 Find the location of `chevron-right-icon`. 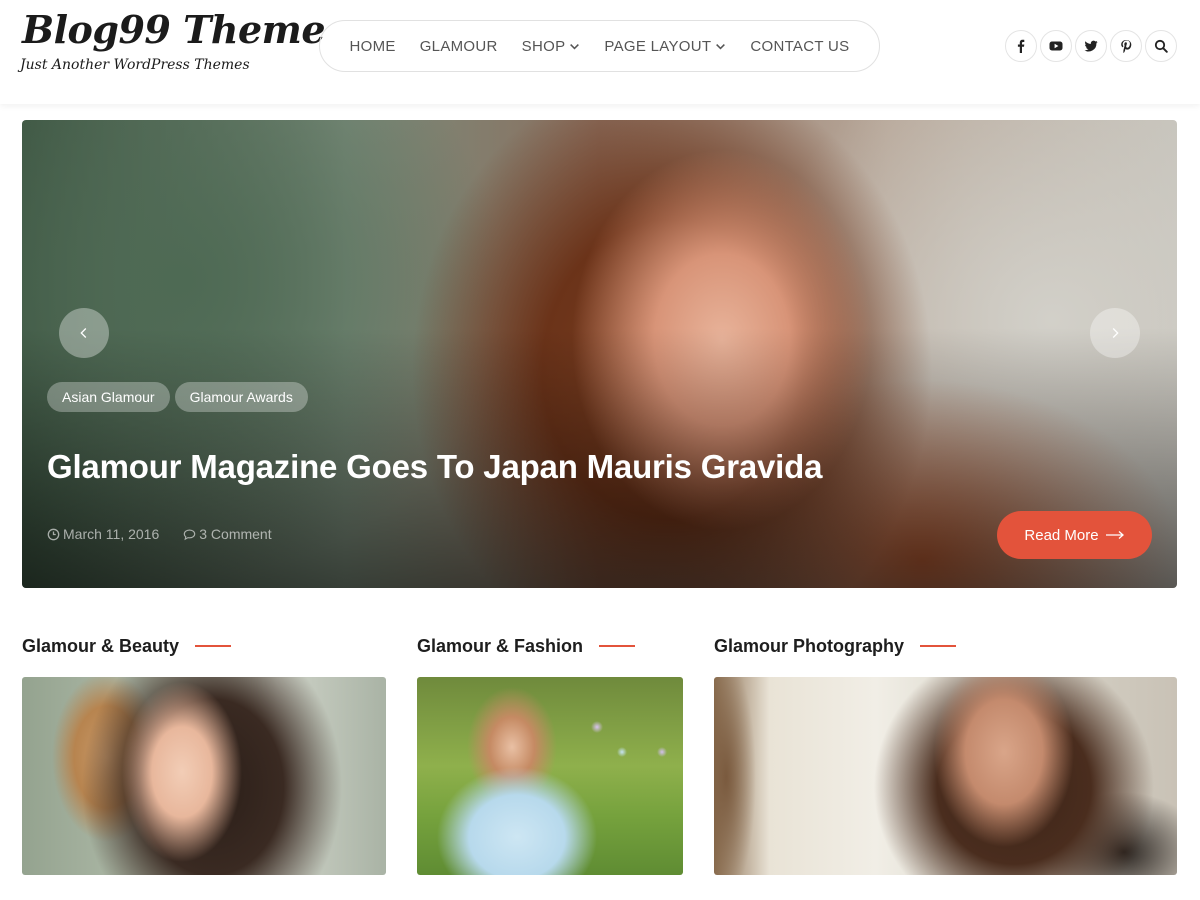

chevron-right-icon is located at coordinates (1115, 333).